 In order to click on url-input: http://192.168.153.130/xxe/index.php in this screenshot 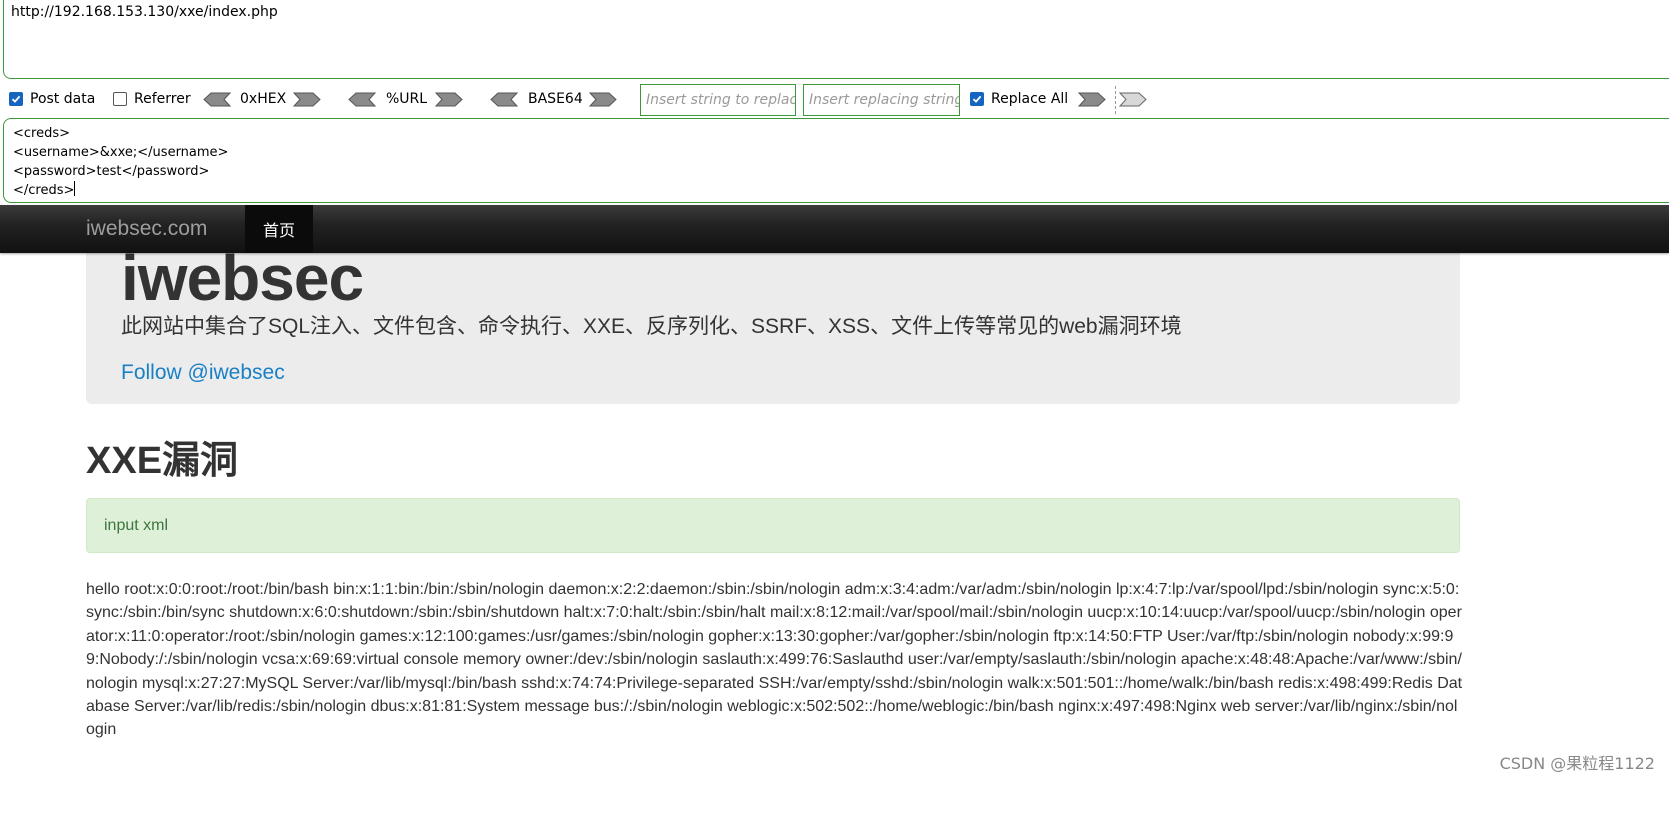, I will do `click(836, 39)`.